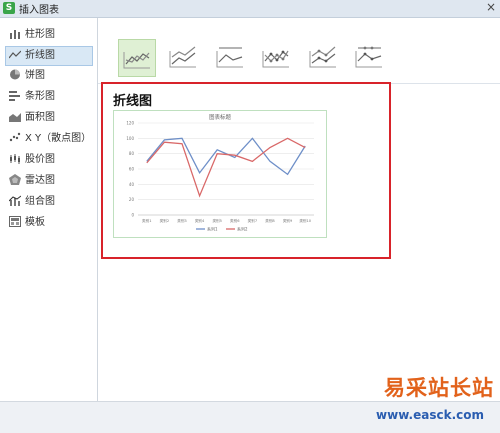  I want to click on y-tick-label: 60, so click(132, 169).